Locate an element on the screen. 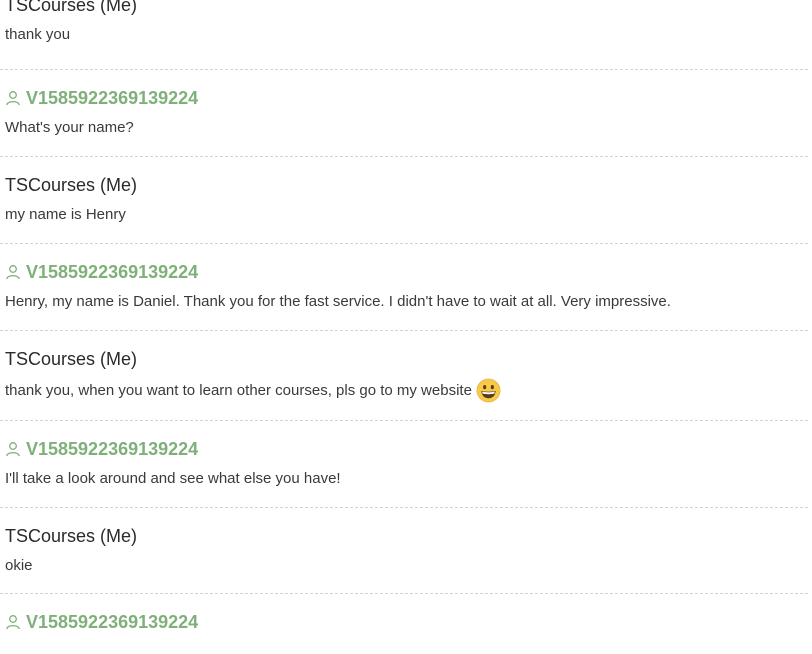 This screenshot has width=812, height=654. chat-message: TSCourses (Me) thank you is located at coordinates (404, 35).